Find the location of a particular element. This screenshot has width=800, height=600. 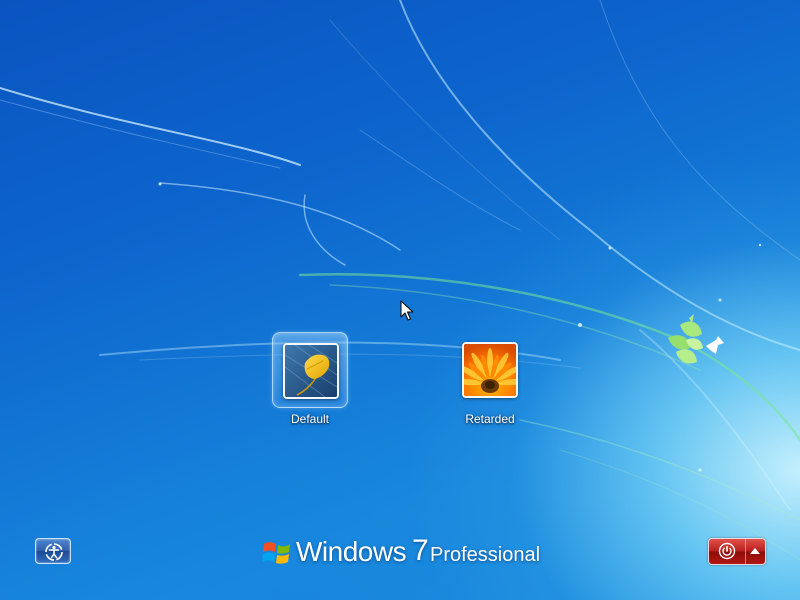

windows-wordmark: Windows is located at coordinates (351, 551).